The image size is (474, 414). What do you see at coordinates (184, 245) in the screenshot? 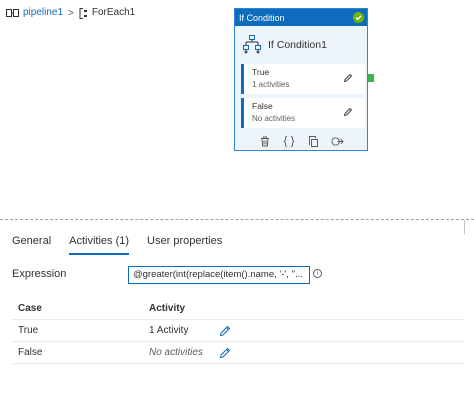
I see `tab-user-properties: User properties` at bounding box center [184, 245].